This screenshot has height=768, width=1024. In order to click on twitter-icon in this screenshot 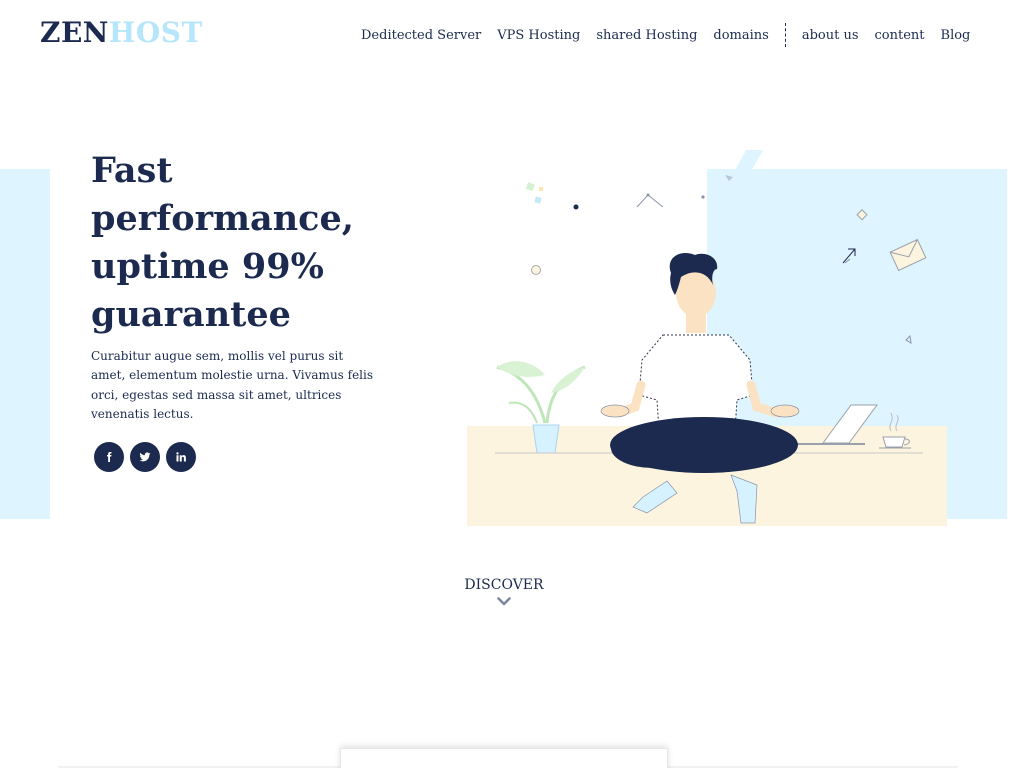, I will do `click(145, 457)`.